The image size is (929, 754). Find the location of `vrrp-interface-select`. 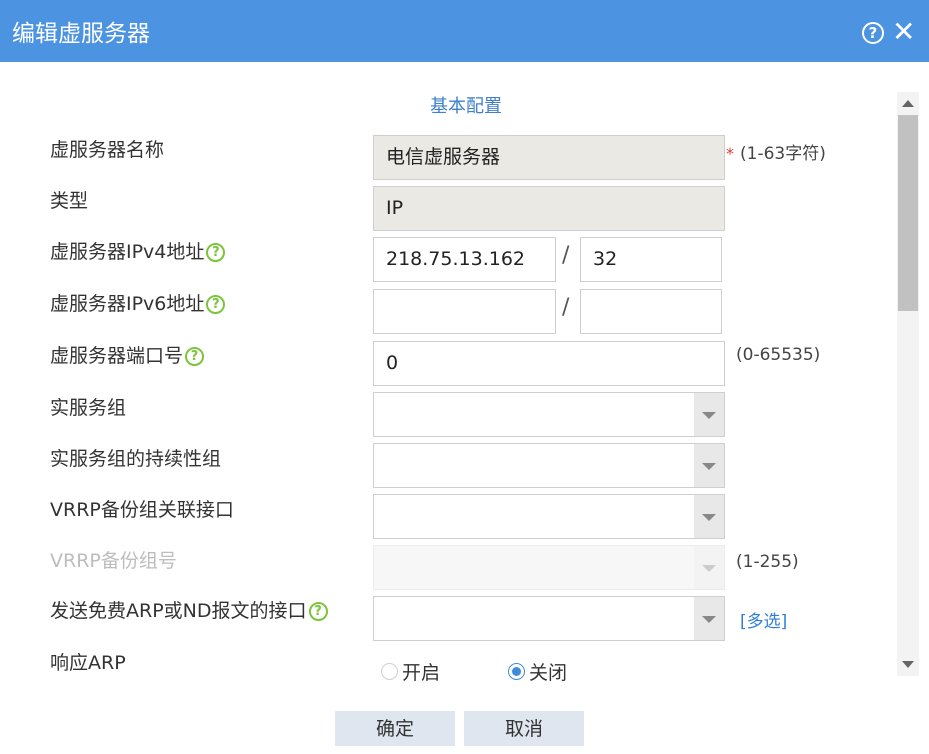

vrrp-interface-select is located at coordinates (549, 516).